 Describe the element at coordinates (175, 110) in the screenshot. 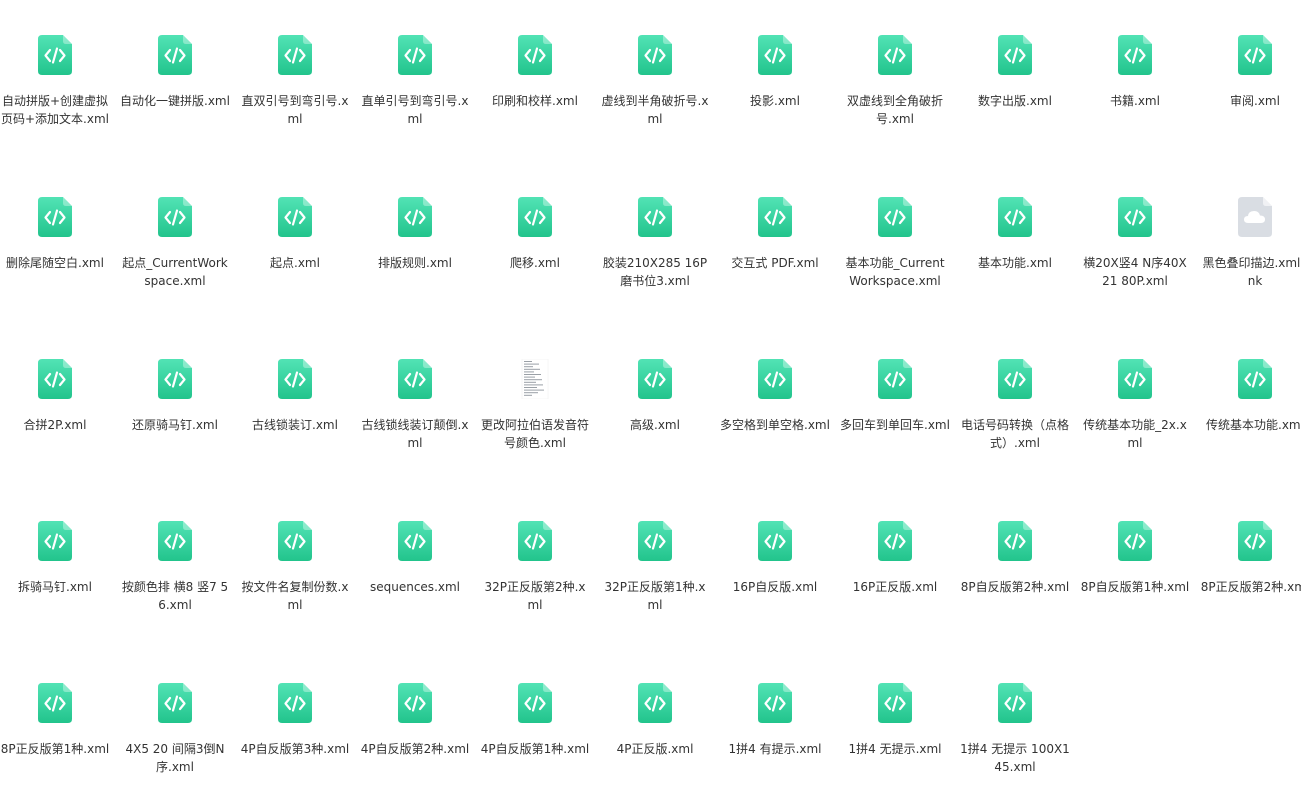

I see `file-item: 自动化一键拼版.xml` at that location.